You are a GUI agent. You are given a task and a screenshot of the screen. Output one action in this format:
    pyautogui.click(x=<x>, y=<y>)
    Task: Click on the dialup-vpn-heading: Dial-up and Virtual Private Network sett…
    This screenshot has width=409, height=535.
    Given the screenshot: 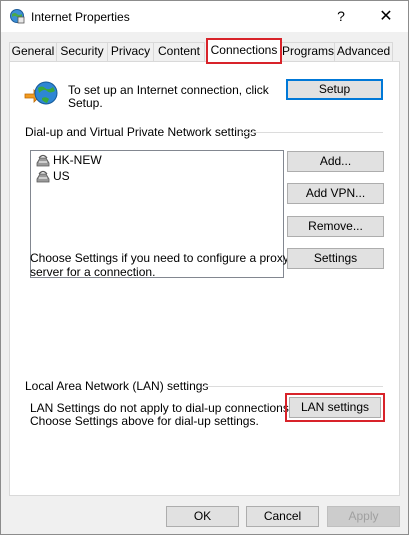 What is the action you would take?
    pyautogui.click(x=141, y=132)
    